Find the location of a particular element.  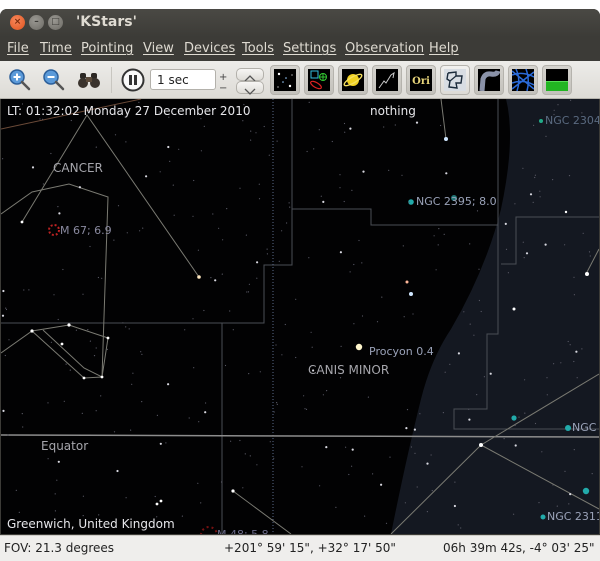

close-window-button: × is located at coordinates (17, 22).